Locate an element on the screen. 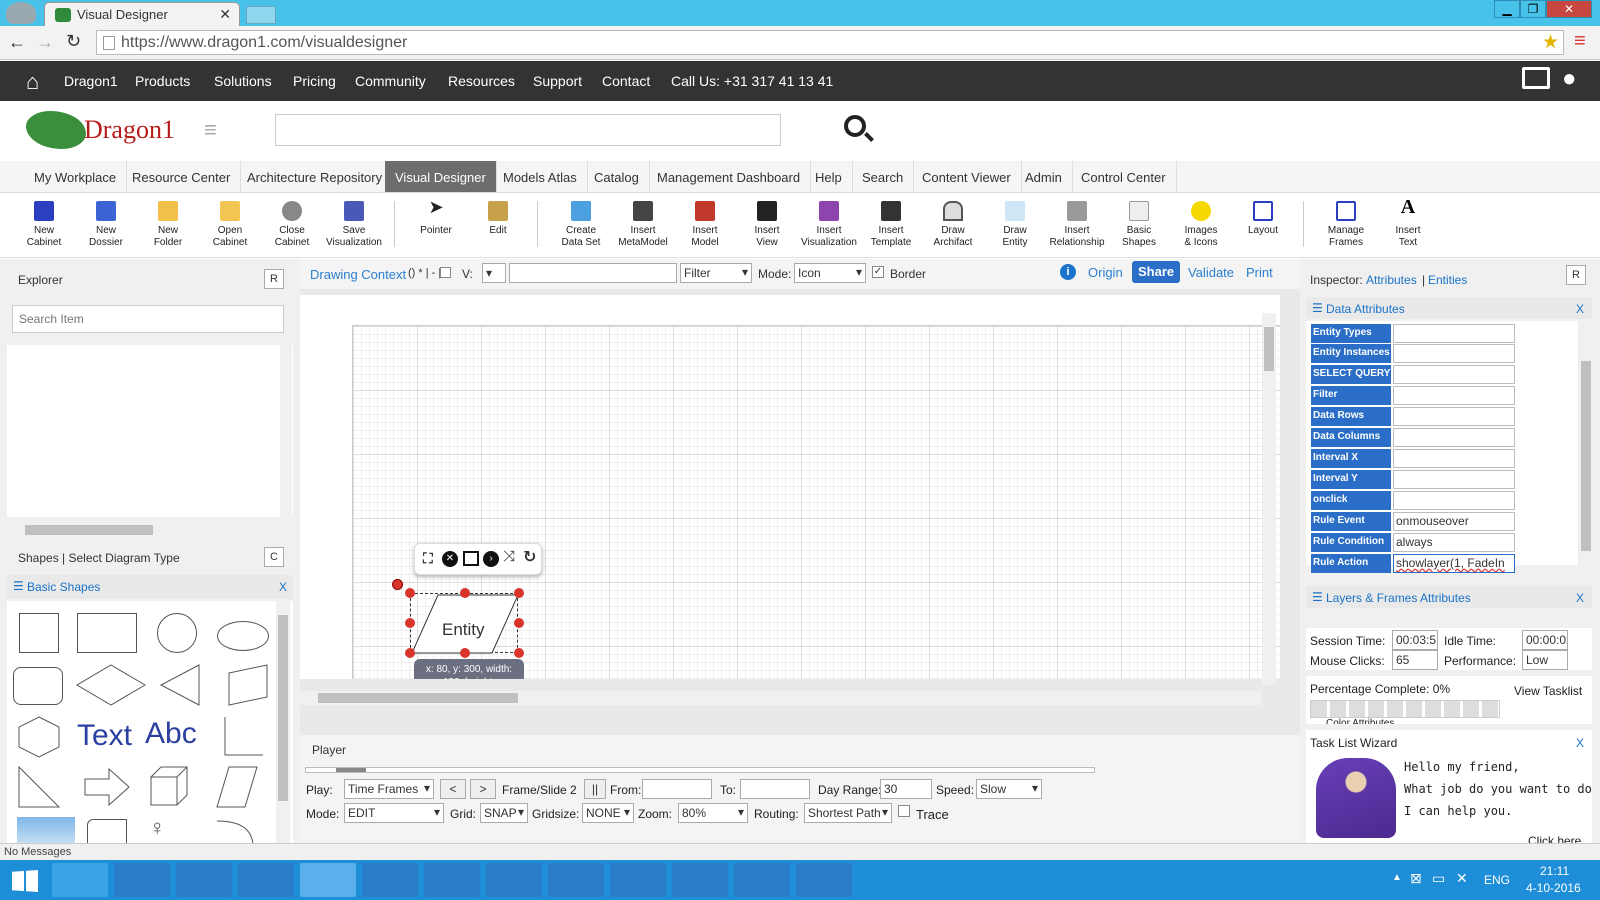 The image size is (1600, 900). books-icon is located at coordinates (452, 880).